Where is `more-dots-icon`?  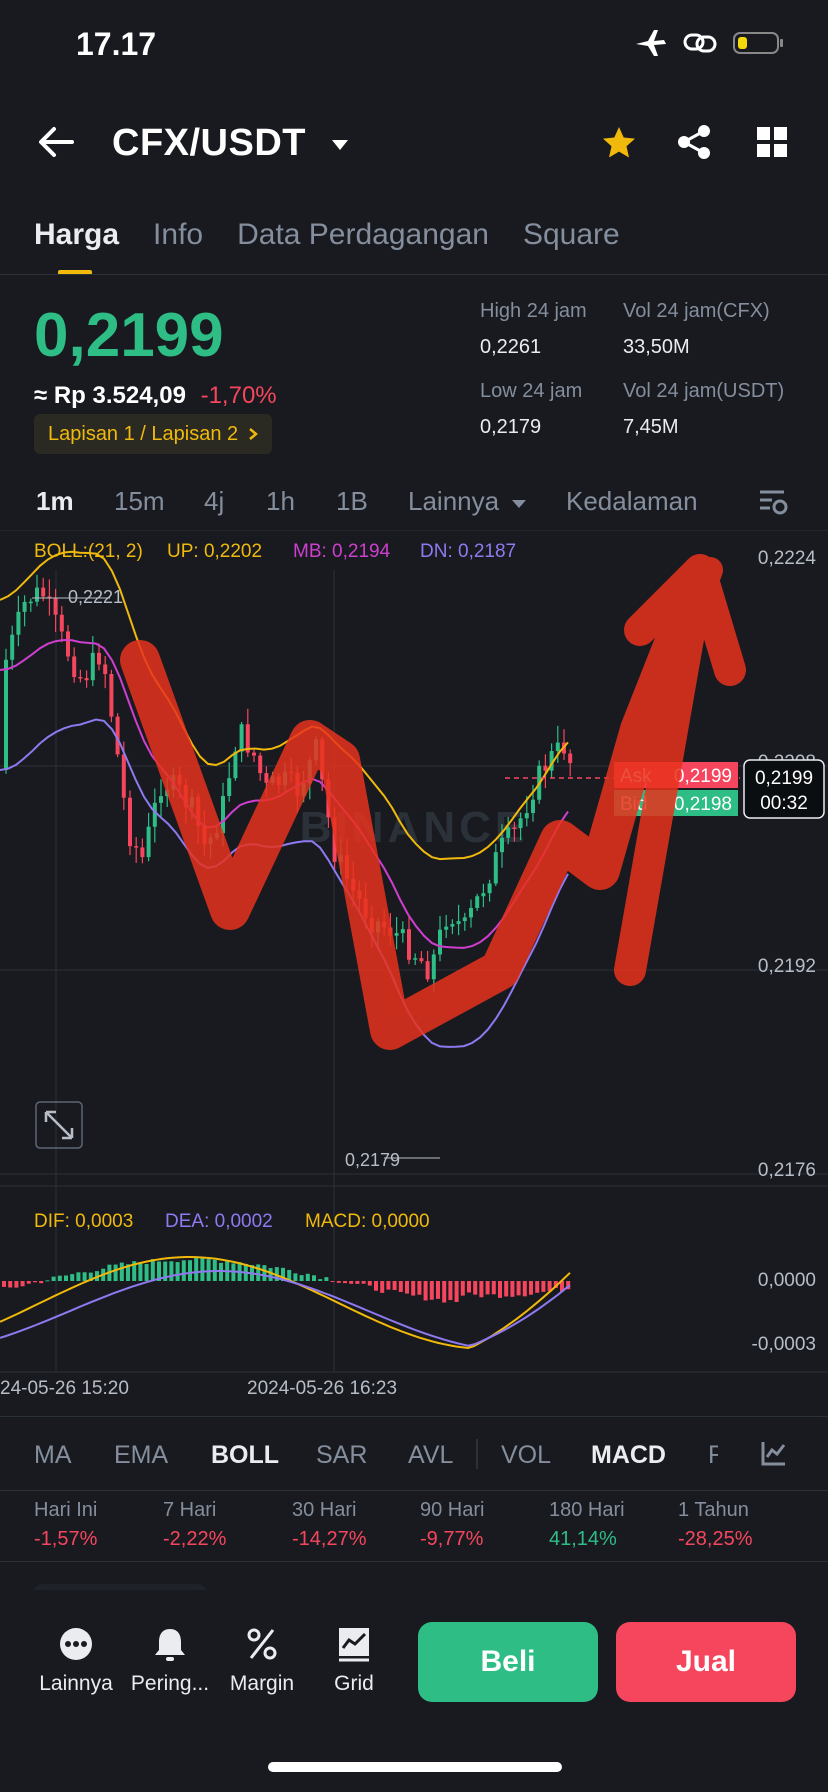 more-dots-icon is located at coordinates (76, 1644).